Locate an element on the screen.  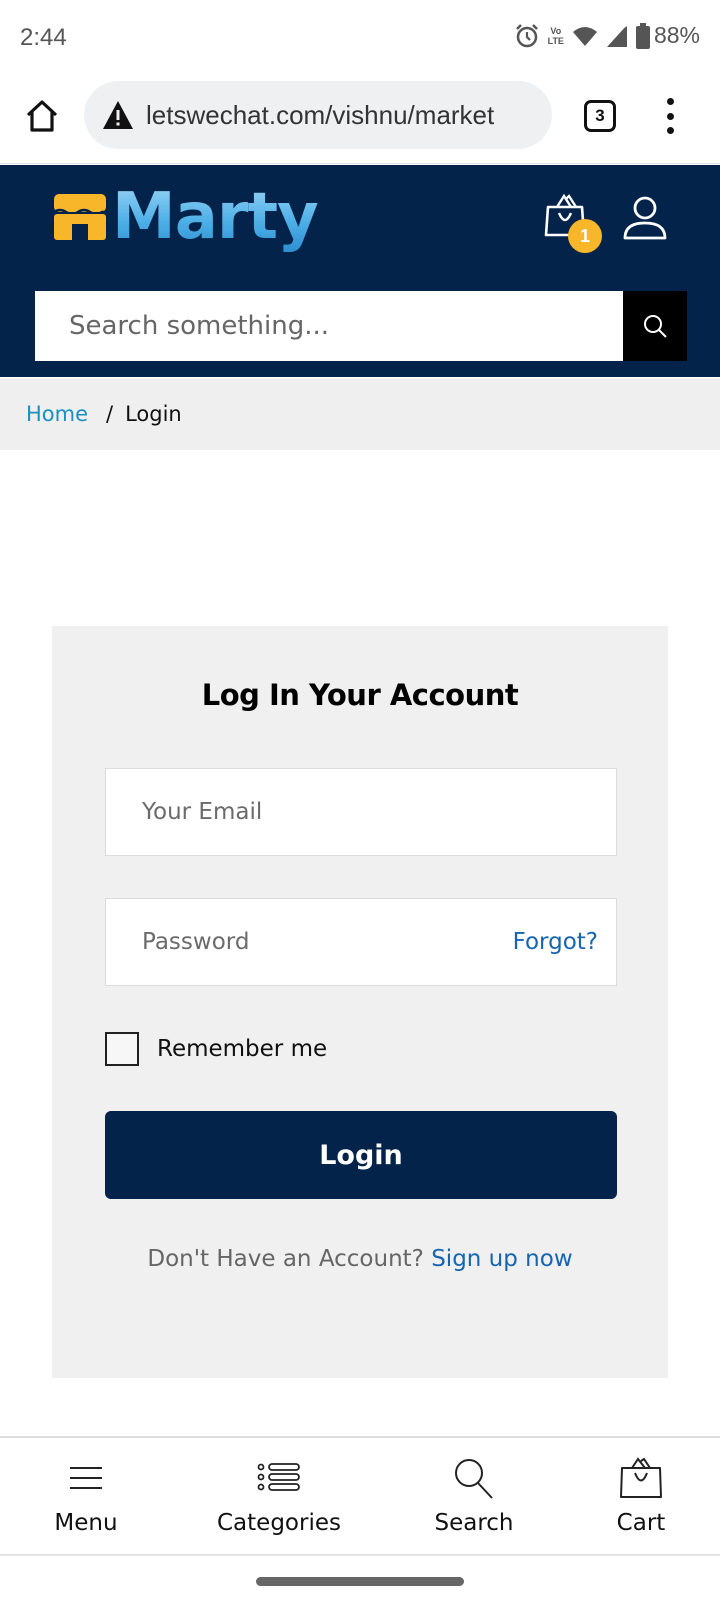
logo: Marty is located at coordinates (185, 217).